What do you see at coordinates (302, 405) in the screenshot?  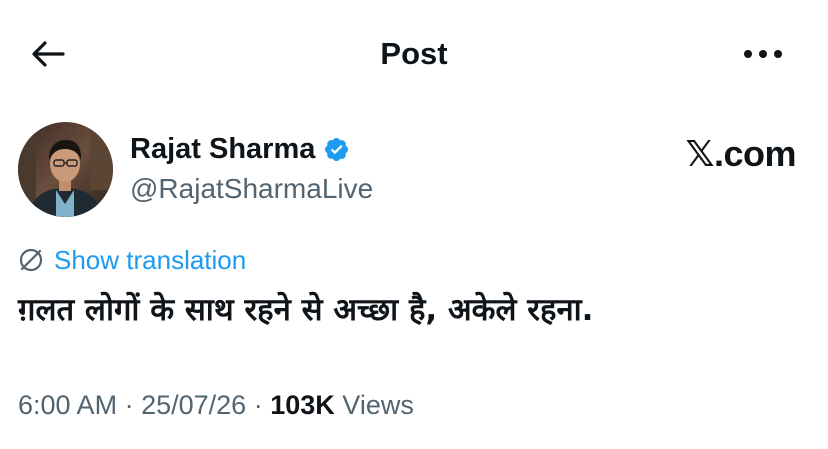 I see `views-count: 103K` at bounding box center [302, 405].